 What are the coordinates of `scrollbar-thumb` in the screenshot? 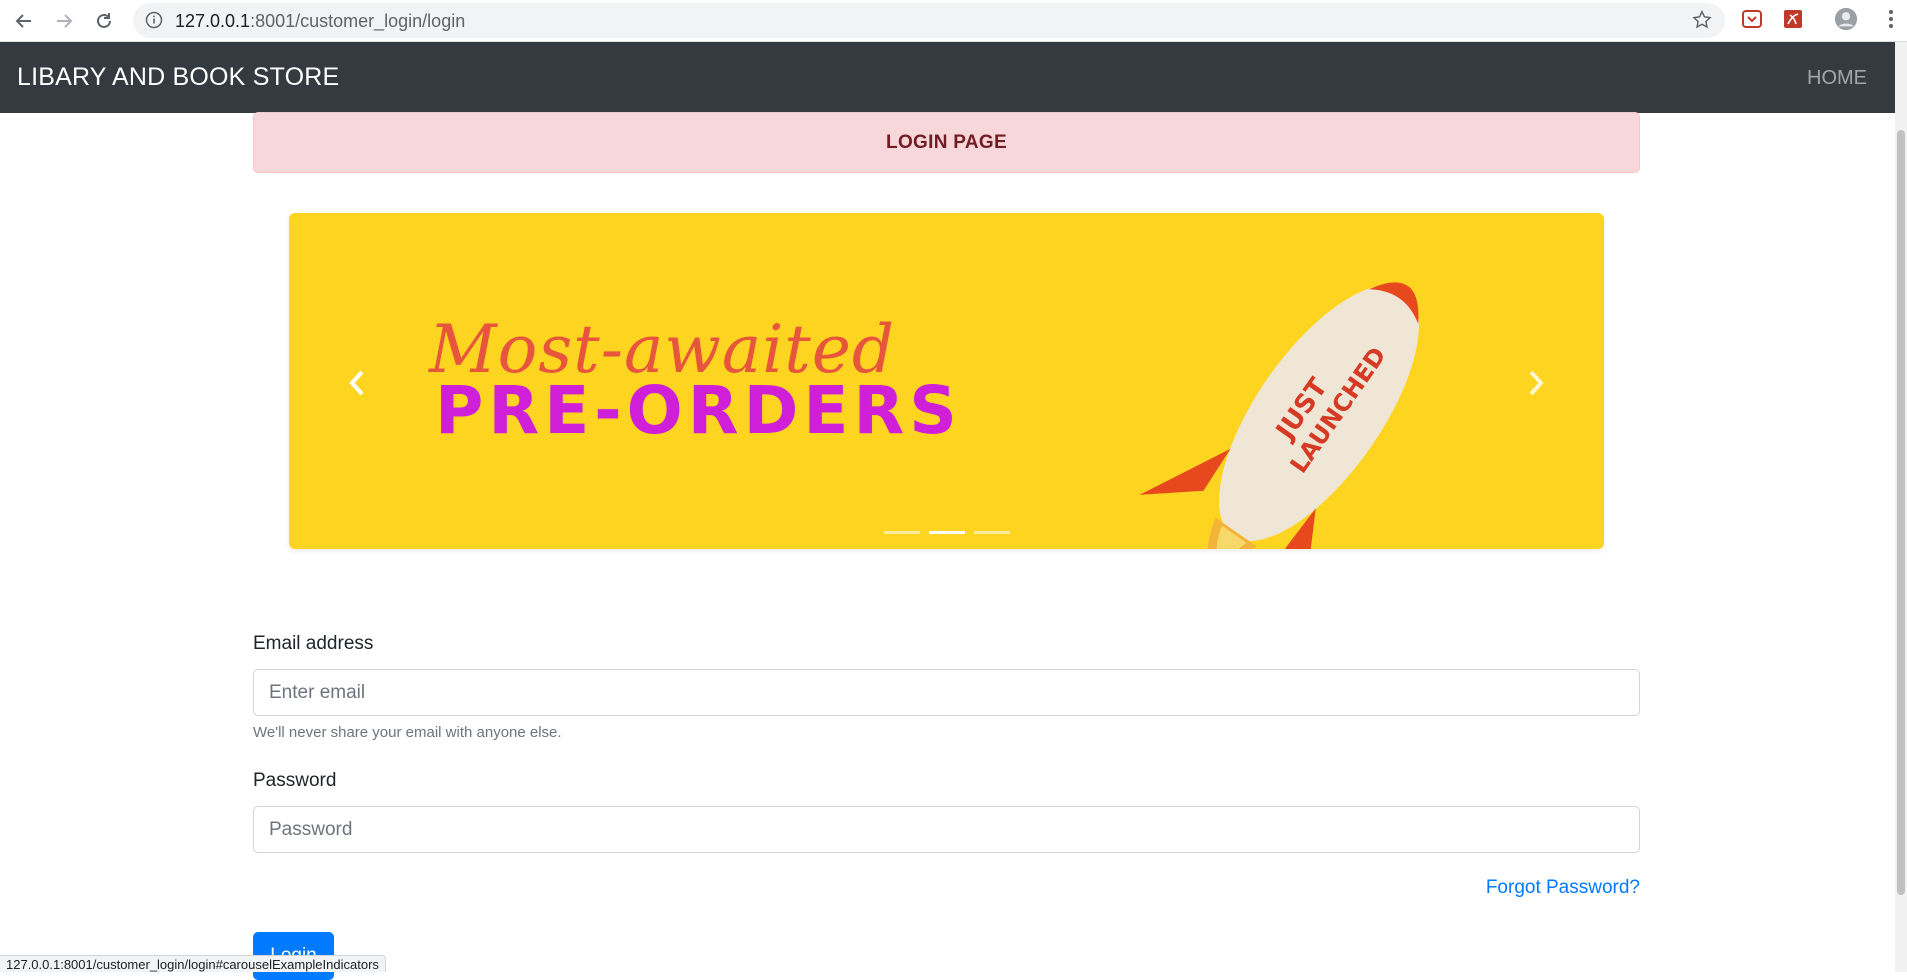 It's located at (1901, 512).